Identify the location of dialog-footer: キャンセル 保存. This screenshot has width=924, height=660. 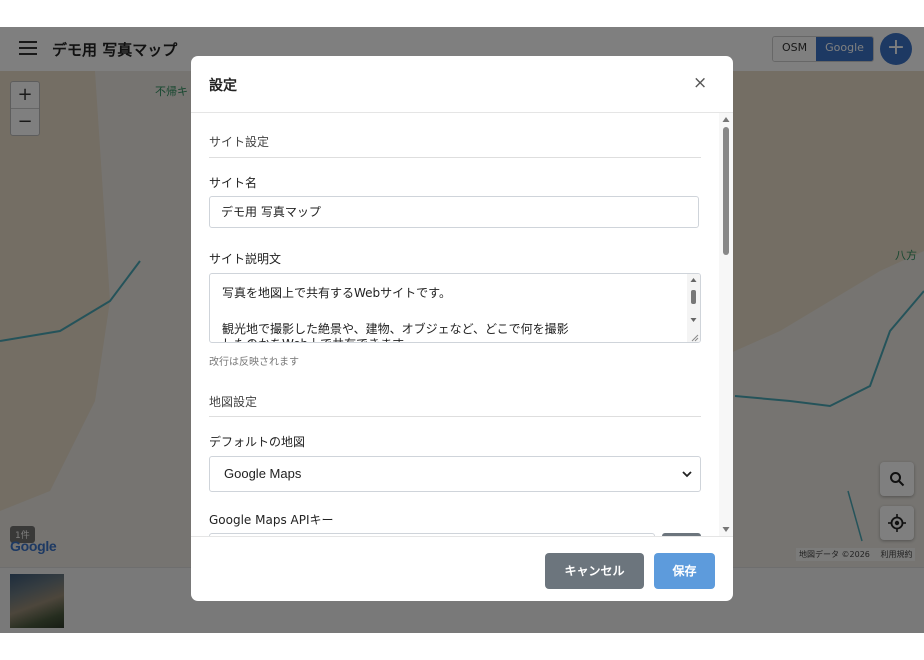
(462, 568).